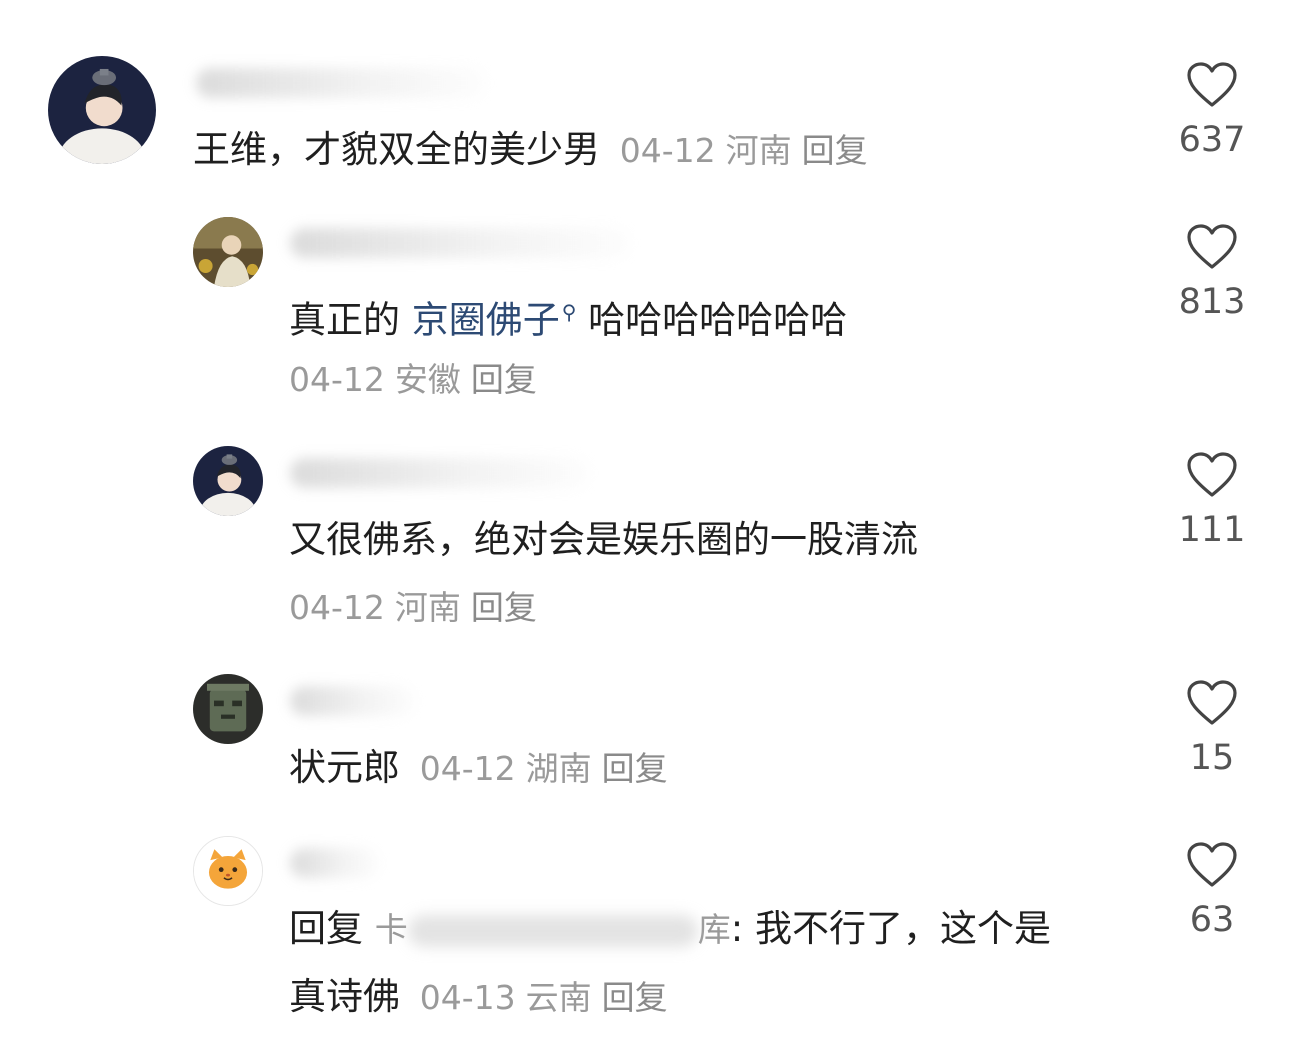 This screenshot has height=1059, width=1290. I want to click on comment-meta: 04-12 安徽 回复, so click(418, 380).